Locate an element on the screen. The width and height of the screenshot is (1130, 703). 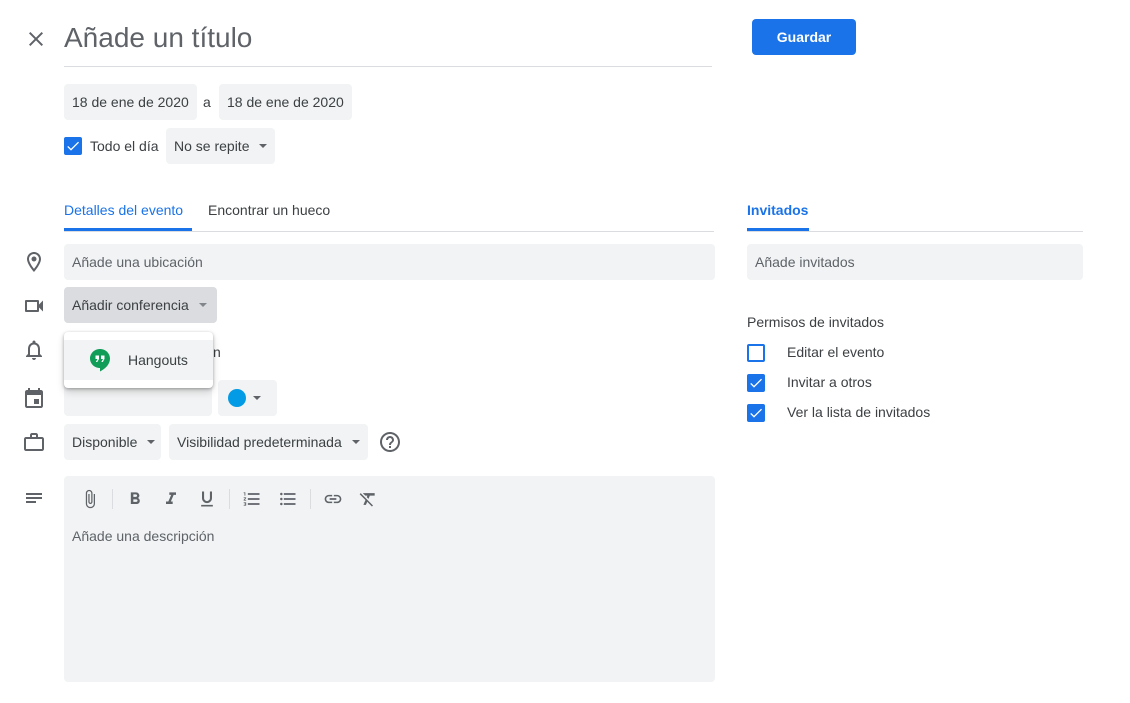
end-date: 18 de ene de 2020 is located at coordinates (285, 102).